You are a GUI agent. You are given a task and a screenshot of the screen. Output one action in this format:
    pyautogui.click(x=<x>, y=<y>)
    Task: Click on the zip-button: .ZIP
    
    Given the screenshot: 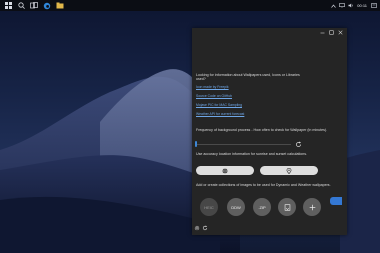 What is the action you would take?
    pyautogui.click(x=262, y=207)
    